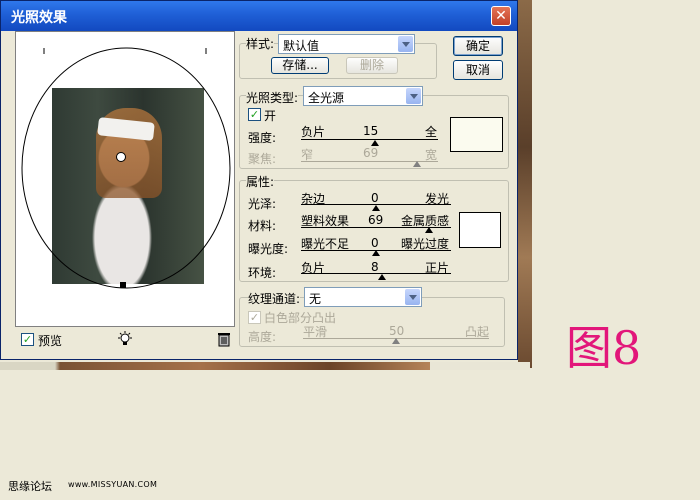 This screenshot has height=500, width=700. What do you see at coordinates (326, 98) in the screenshot?
I see `light-type-value: 全光源` at bounding box center [326, 98].